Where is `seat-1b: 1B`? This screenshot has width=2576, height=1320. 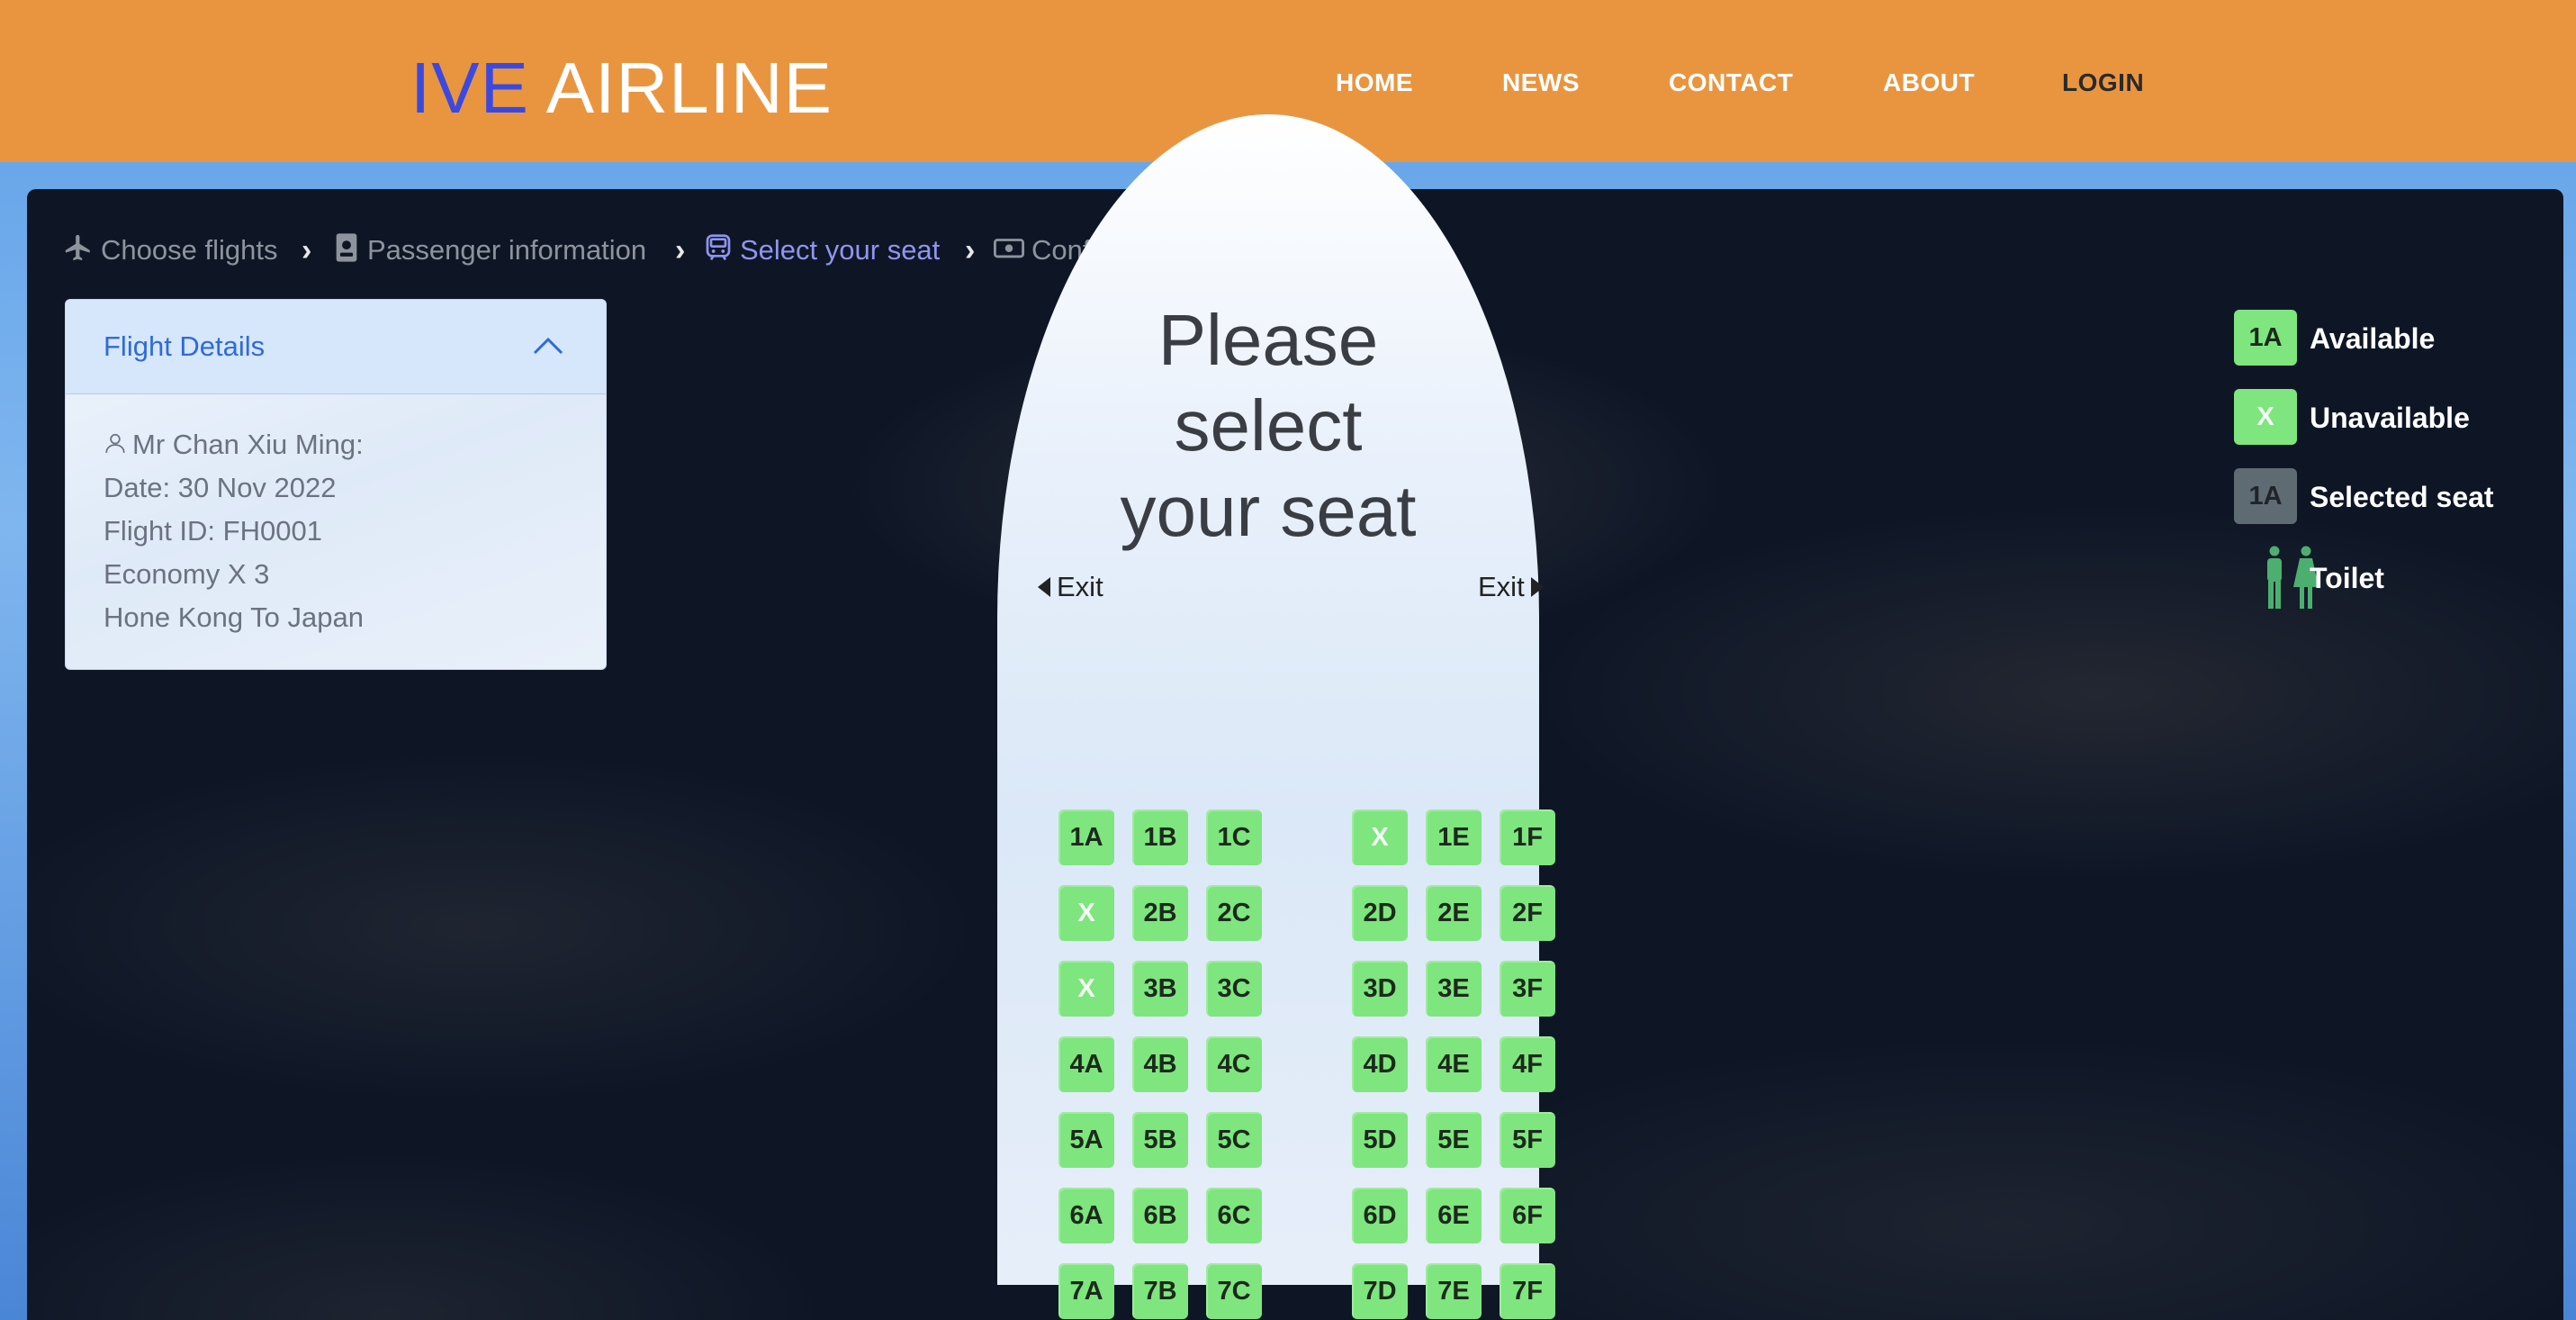
seat-1b: 1B is located at coordinates (1160, 837).